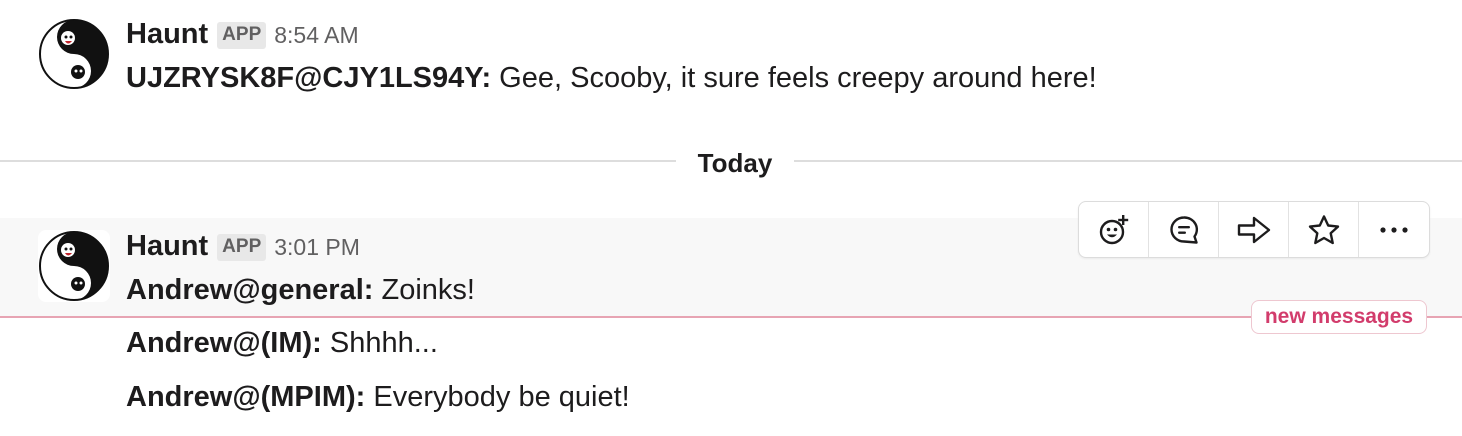 The image size is (1462, 436). I want to click on more-actions-icon, so click(1394, 229).